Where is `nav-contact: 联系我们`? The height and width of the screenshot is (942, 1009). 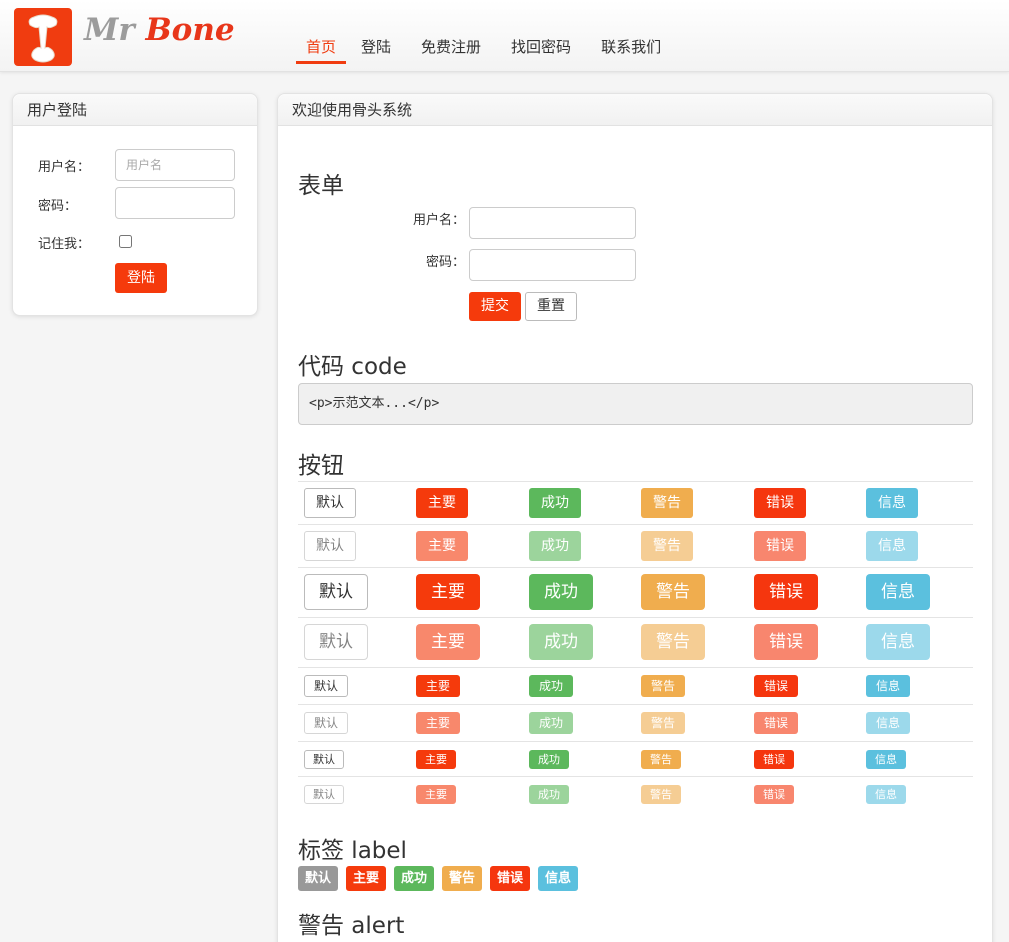 nav-contact: 联系我们 is located at coordinates (631, 50).